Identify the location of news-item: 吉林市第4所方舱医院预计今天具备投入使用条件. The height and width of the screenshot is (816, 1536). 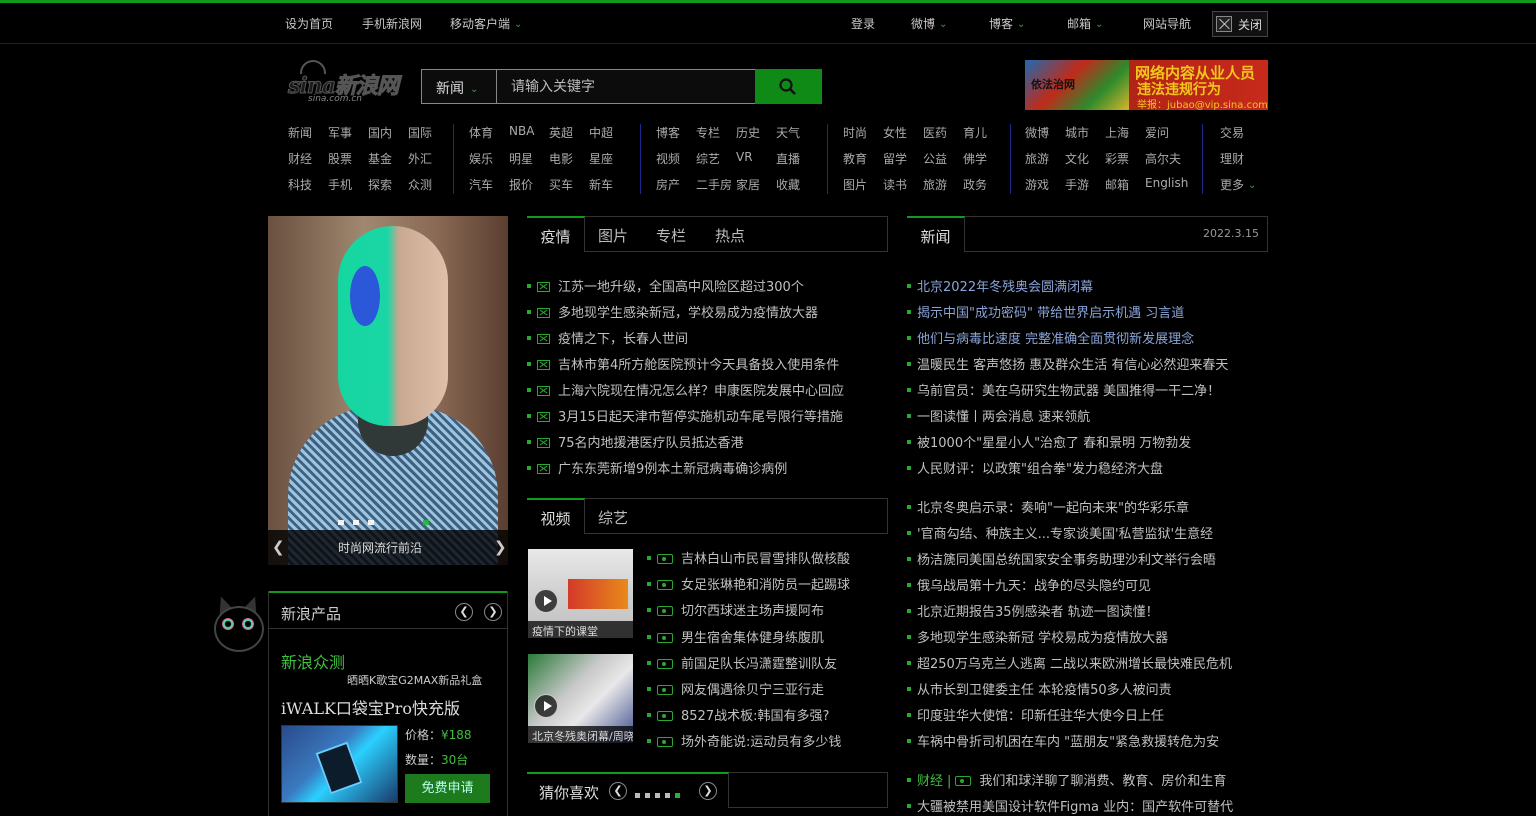
(683, 363).